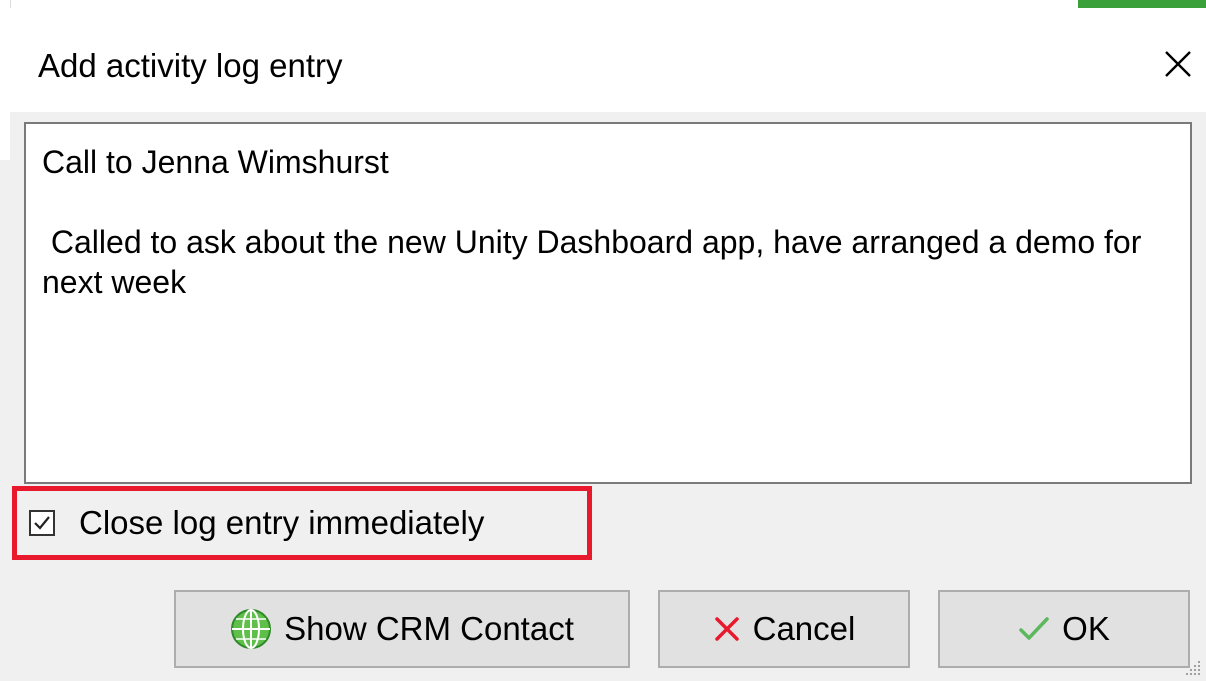  I want to click on close-entry-label: Close log entry immediately, so click(282, 522).